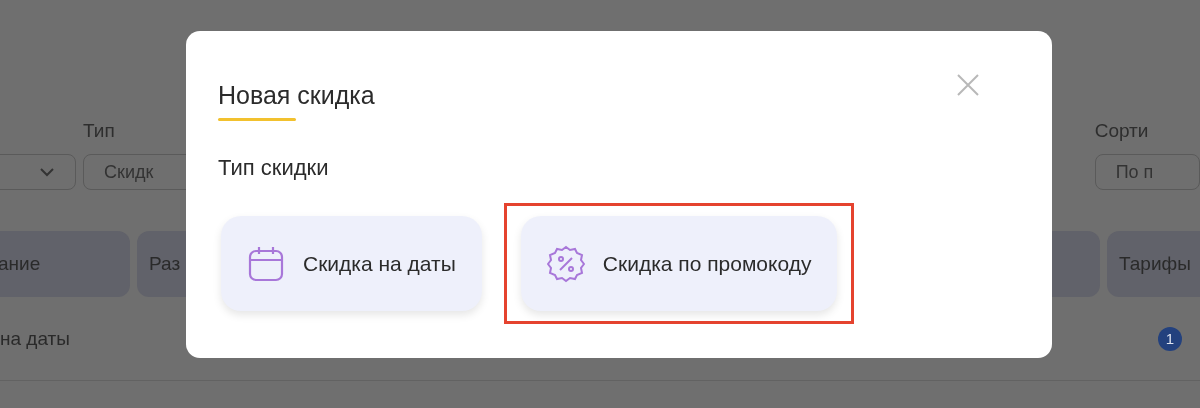 The width and height of the screenshot is (1200, 408). What do you see at coordinates (351, 263) in the screenshot?
I see `option-button: Скидка на даты` at bounding box center [351, 263].